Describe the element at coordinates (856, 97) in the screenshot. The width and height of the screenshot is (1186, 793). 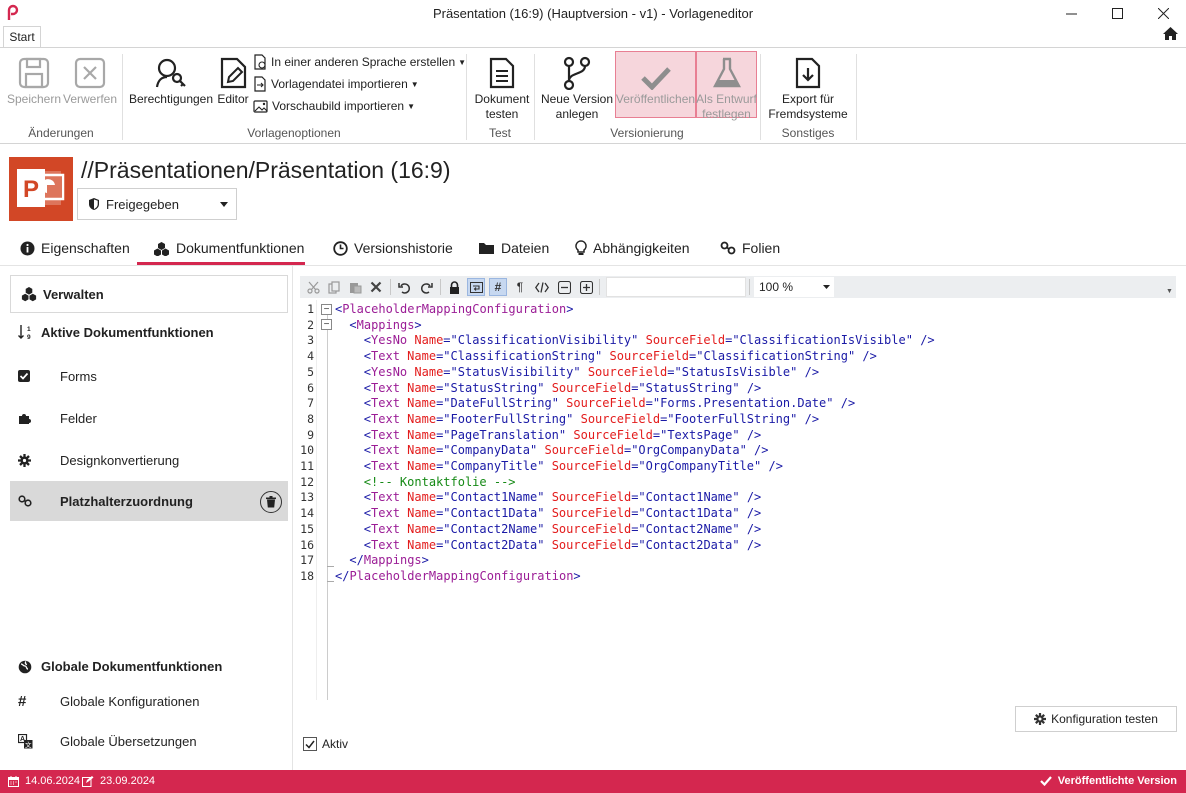
I see `group-separator` at that location.